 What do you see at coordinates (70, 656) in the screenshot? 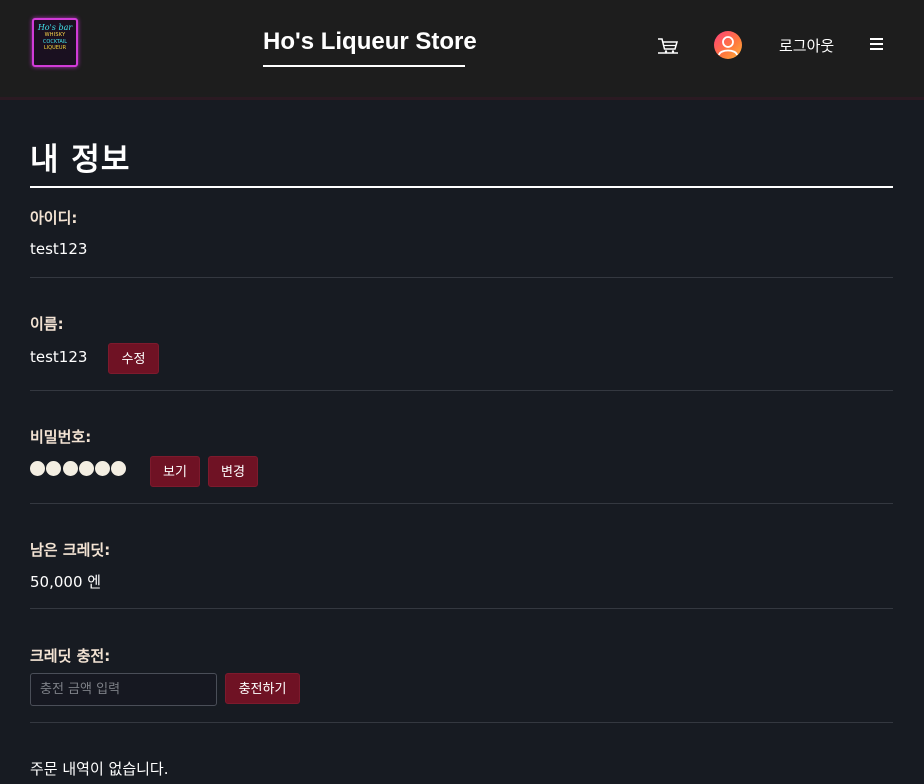
I see `charge-label: 크레딧 충전:` at bounding box center [70, 656].